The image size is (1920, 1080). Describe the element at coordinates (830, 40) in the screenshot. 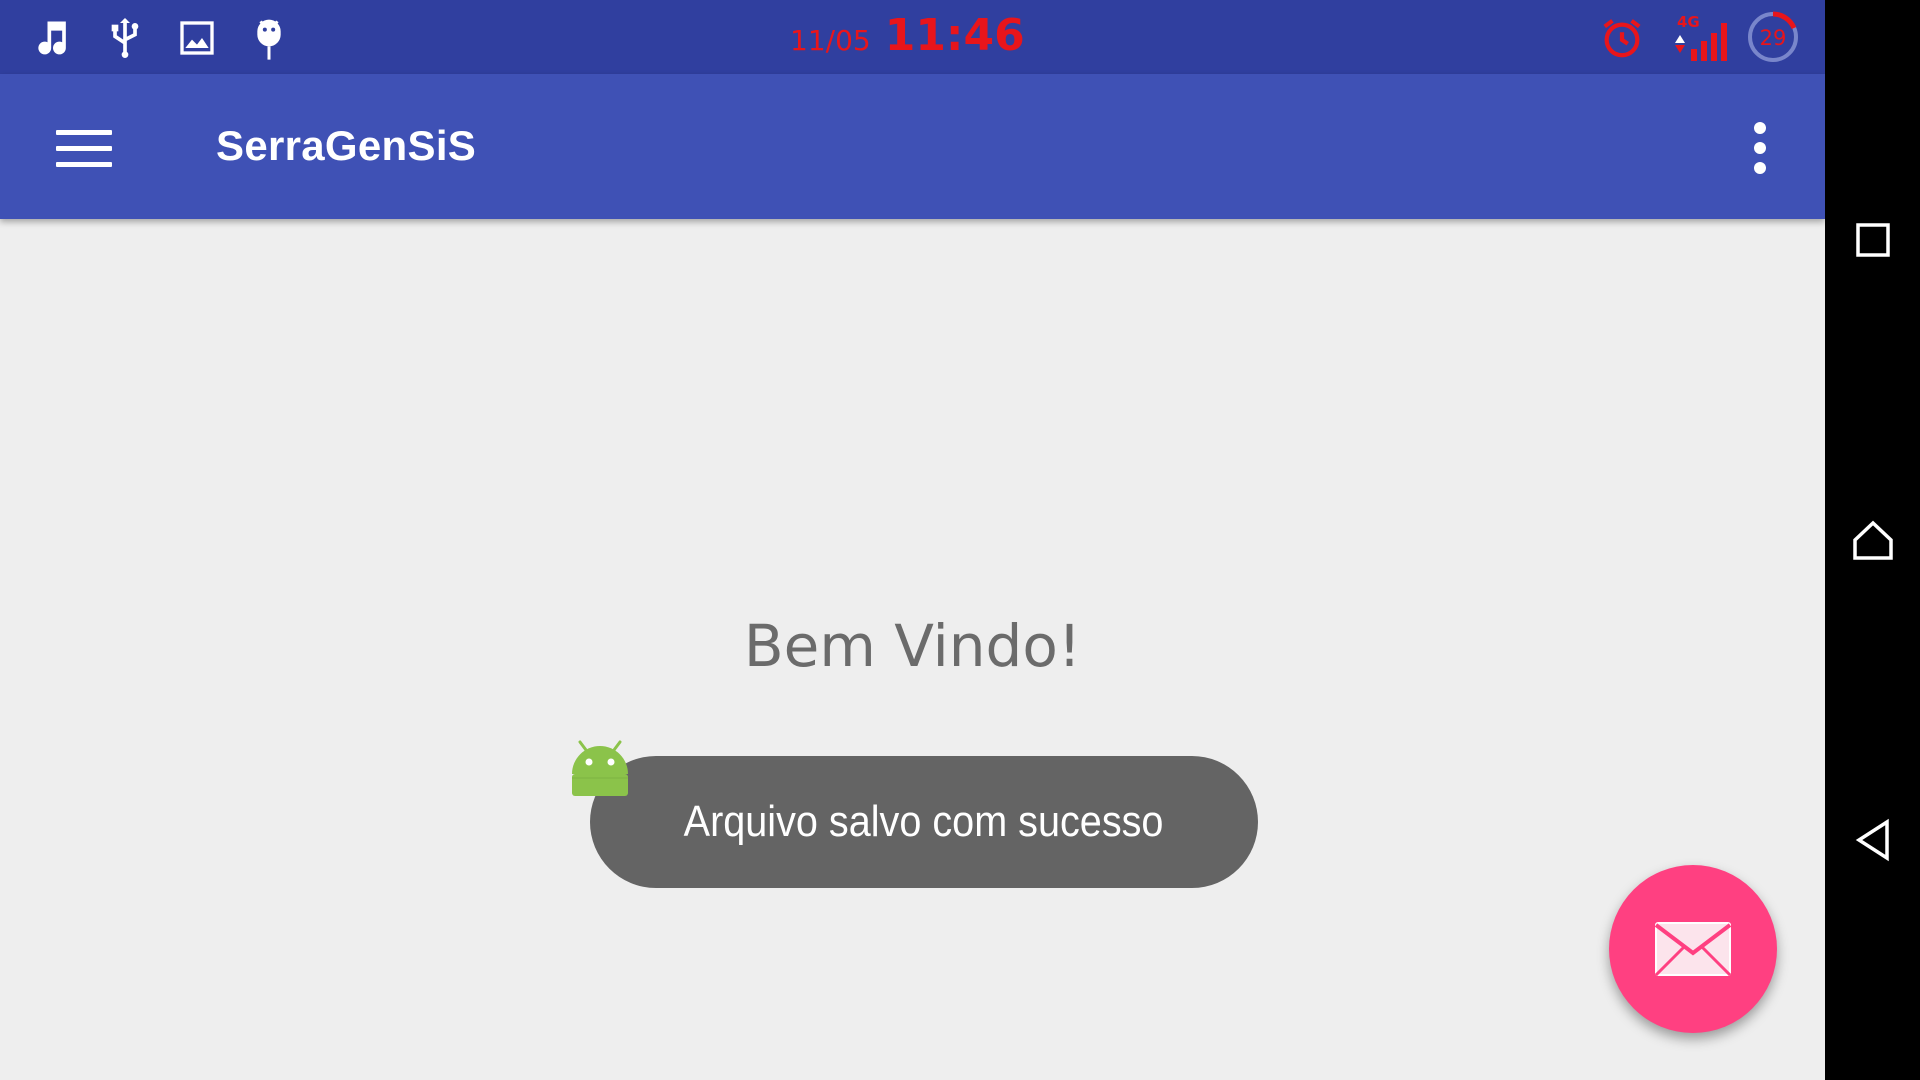

I see `status-date: 11/05` at that location.